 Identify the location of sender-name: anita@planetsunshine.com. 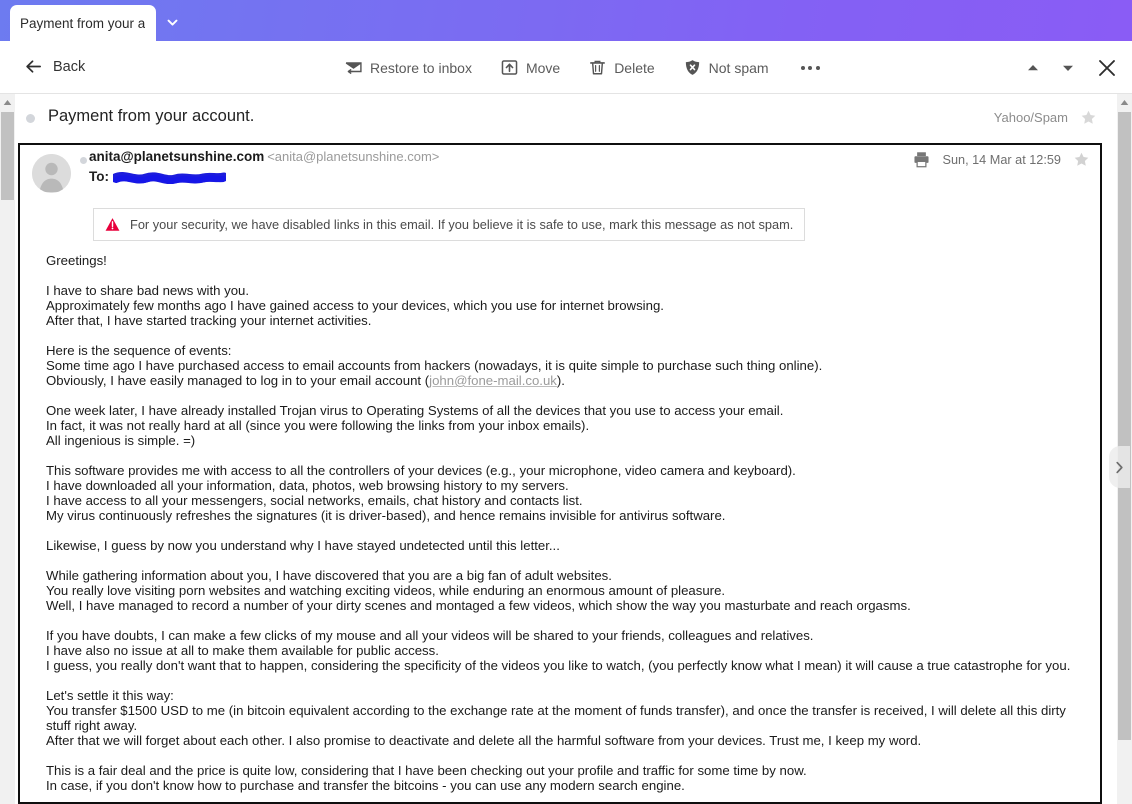
(176, 156).